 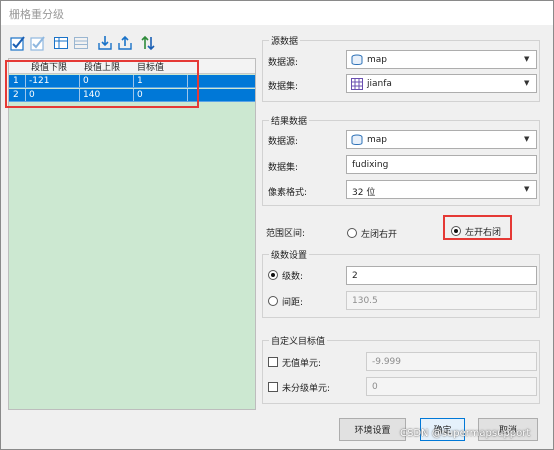 What do you see at coordinates (292, 301) in the screenshot?
I see `interval-label: 间距:` at bounding box center [292, 301].